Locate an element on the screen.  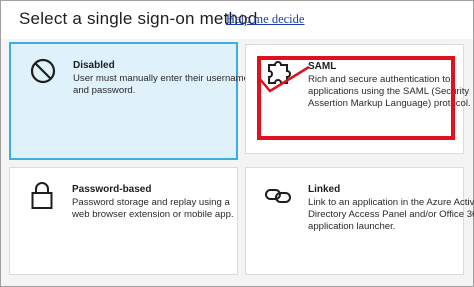
method-name: Disabled is located at coordinates (94, 65).